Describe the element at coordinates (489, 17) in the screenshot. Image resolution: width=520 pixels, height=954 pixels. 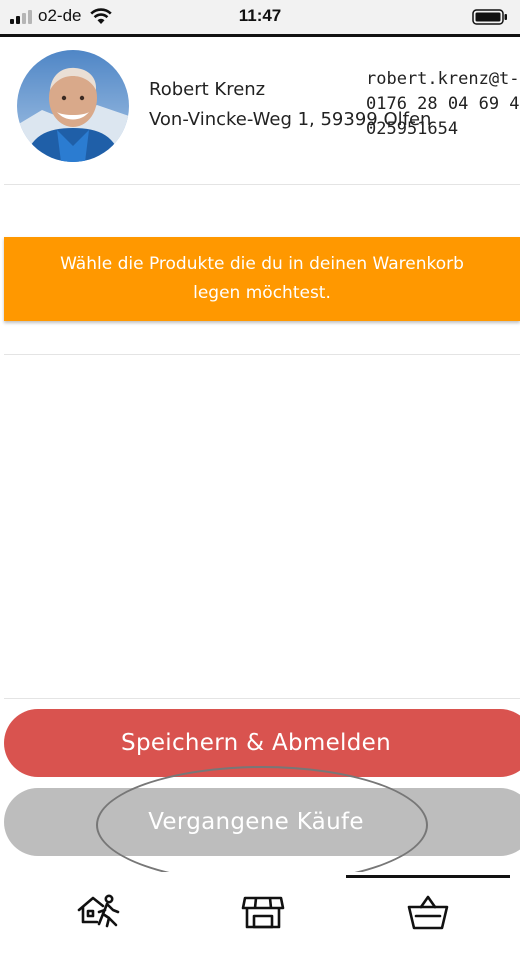
I see `battery-icon` at that location.